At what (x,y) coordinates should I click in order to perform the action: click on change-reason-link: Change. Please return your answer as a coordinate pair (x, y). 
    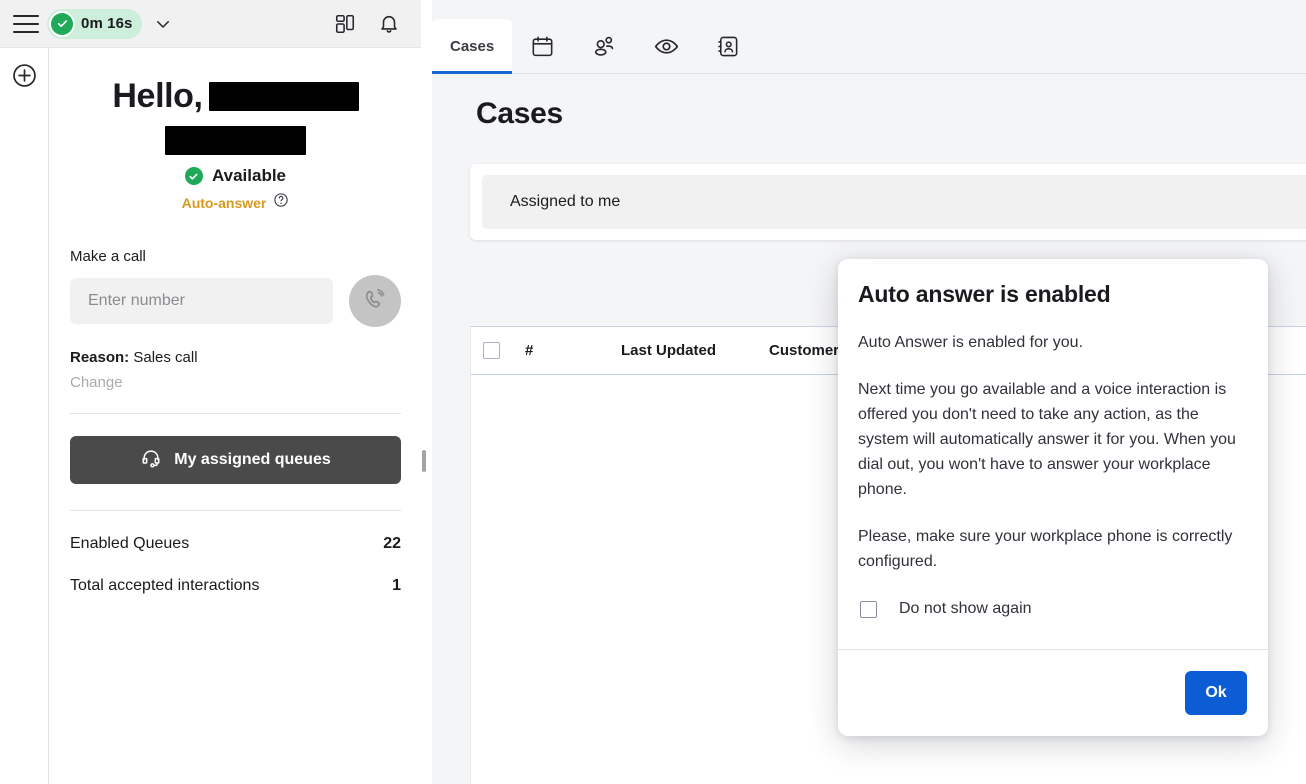
    Looking at the image, I should click on (235, 382).